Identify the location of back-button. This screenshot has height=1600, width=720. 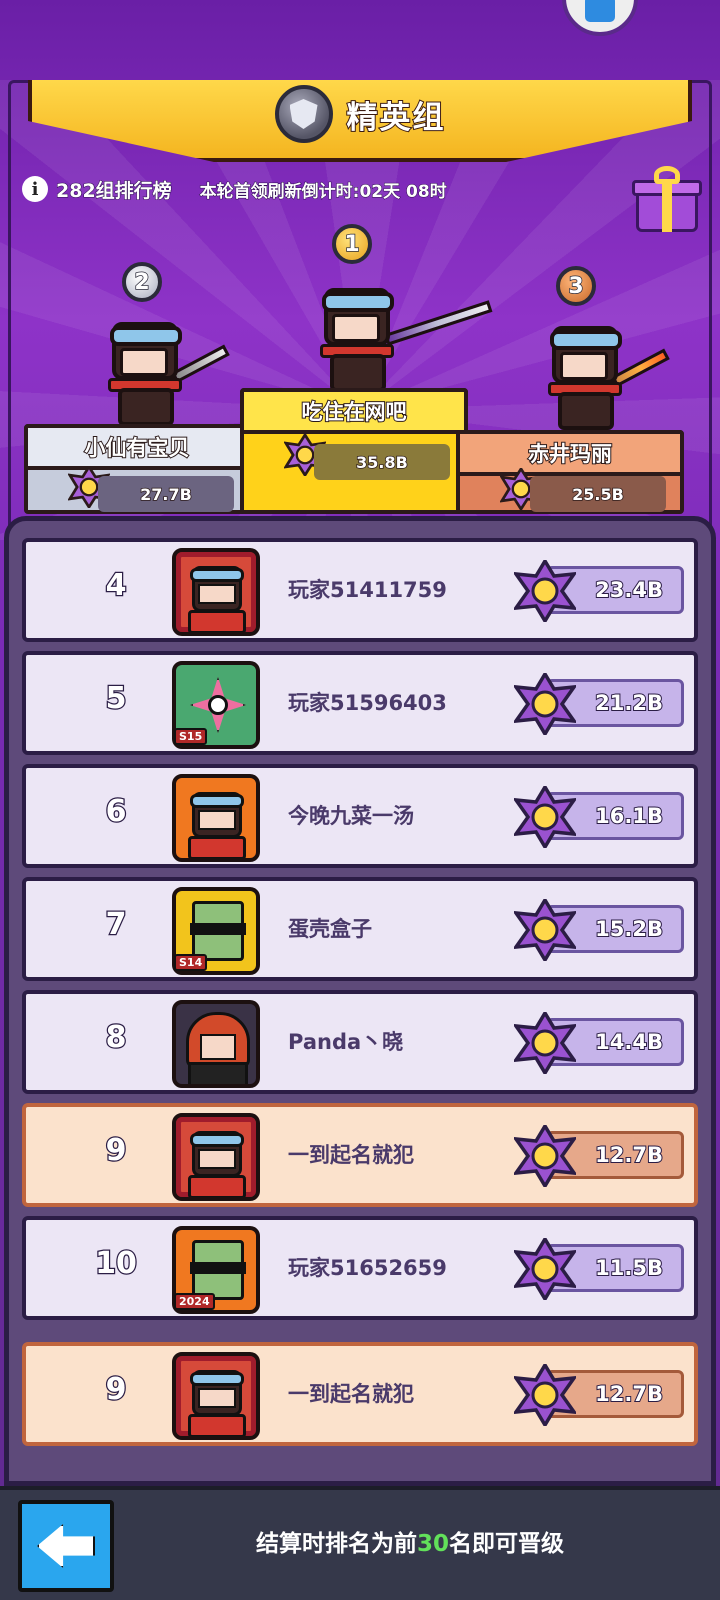
(66, 1546).